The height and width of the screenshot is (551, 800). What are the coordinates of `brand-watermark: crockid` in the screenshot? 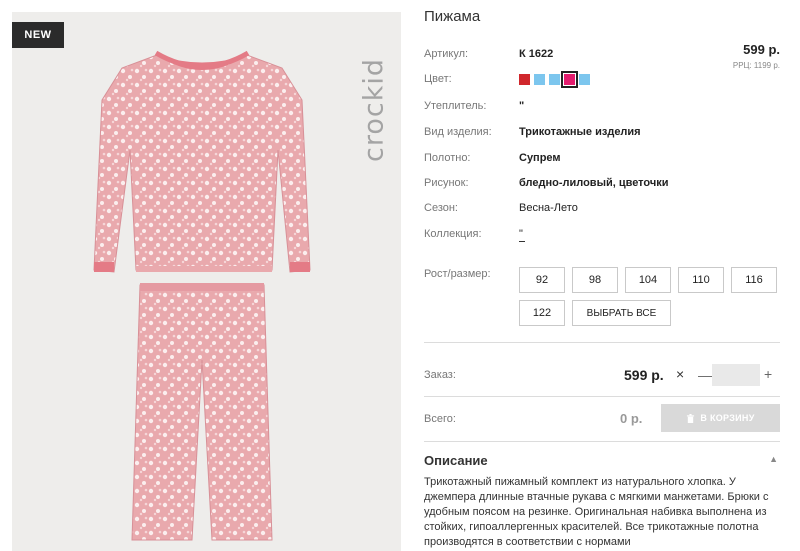 It's located at (374, 110).